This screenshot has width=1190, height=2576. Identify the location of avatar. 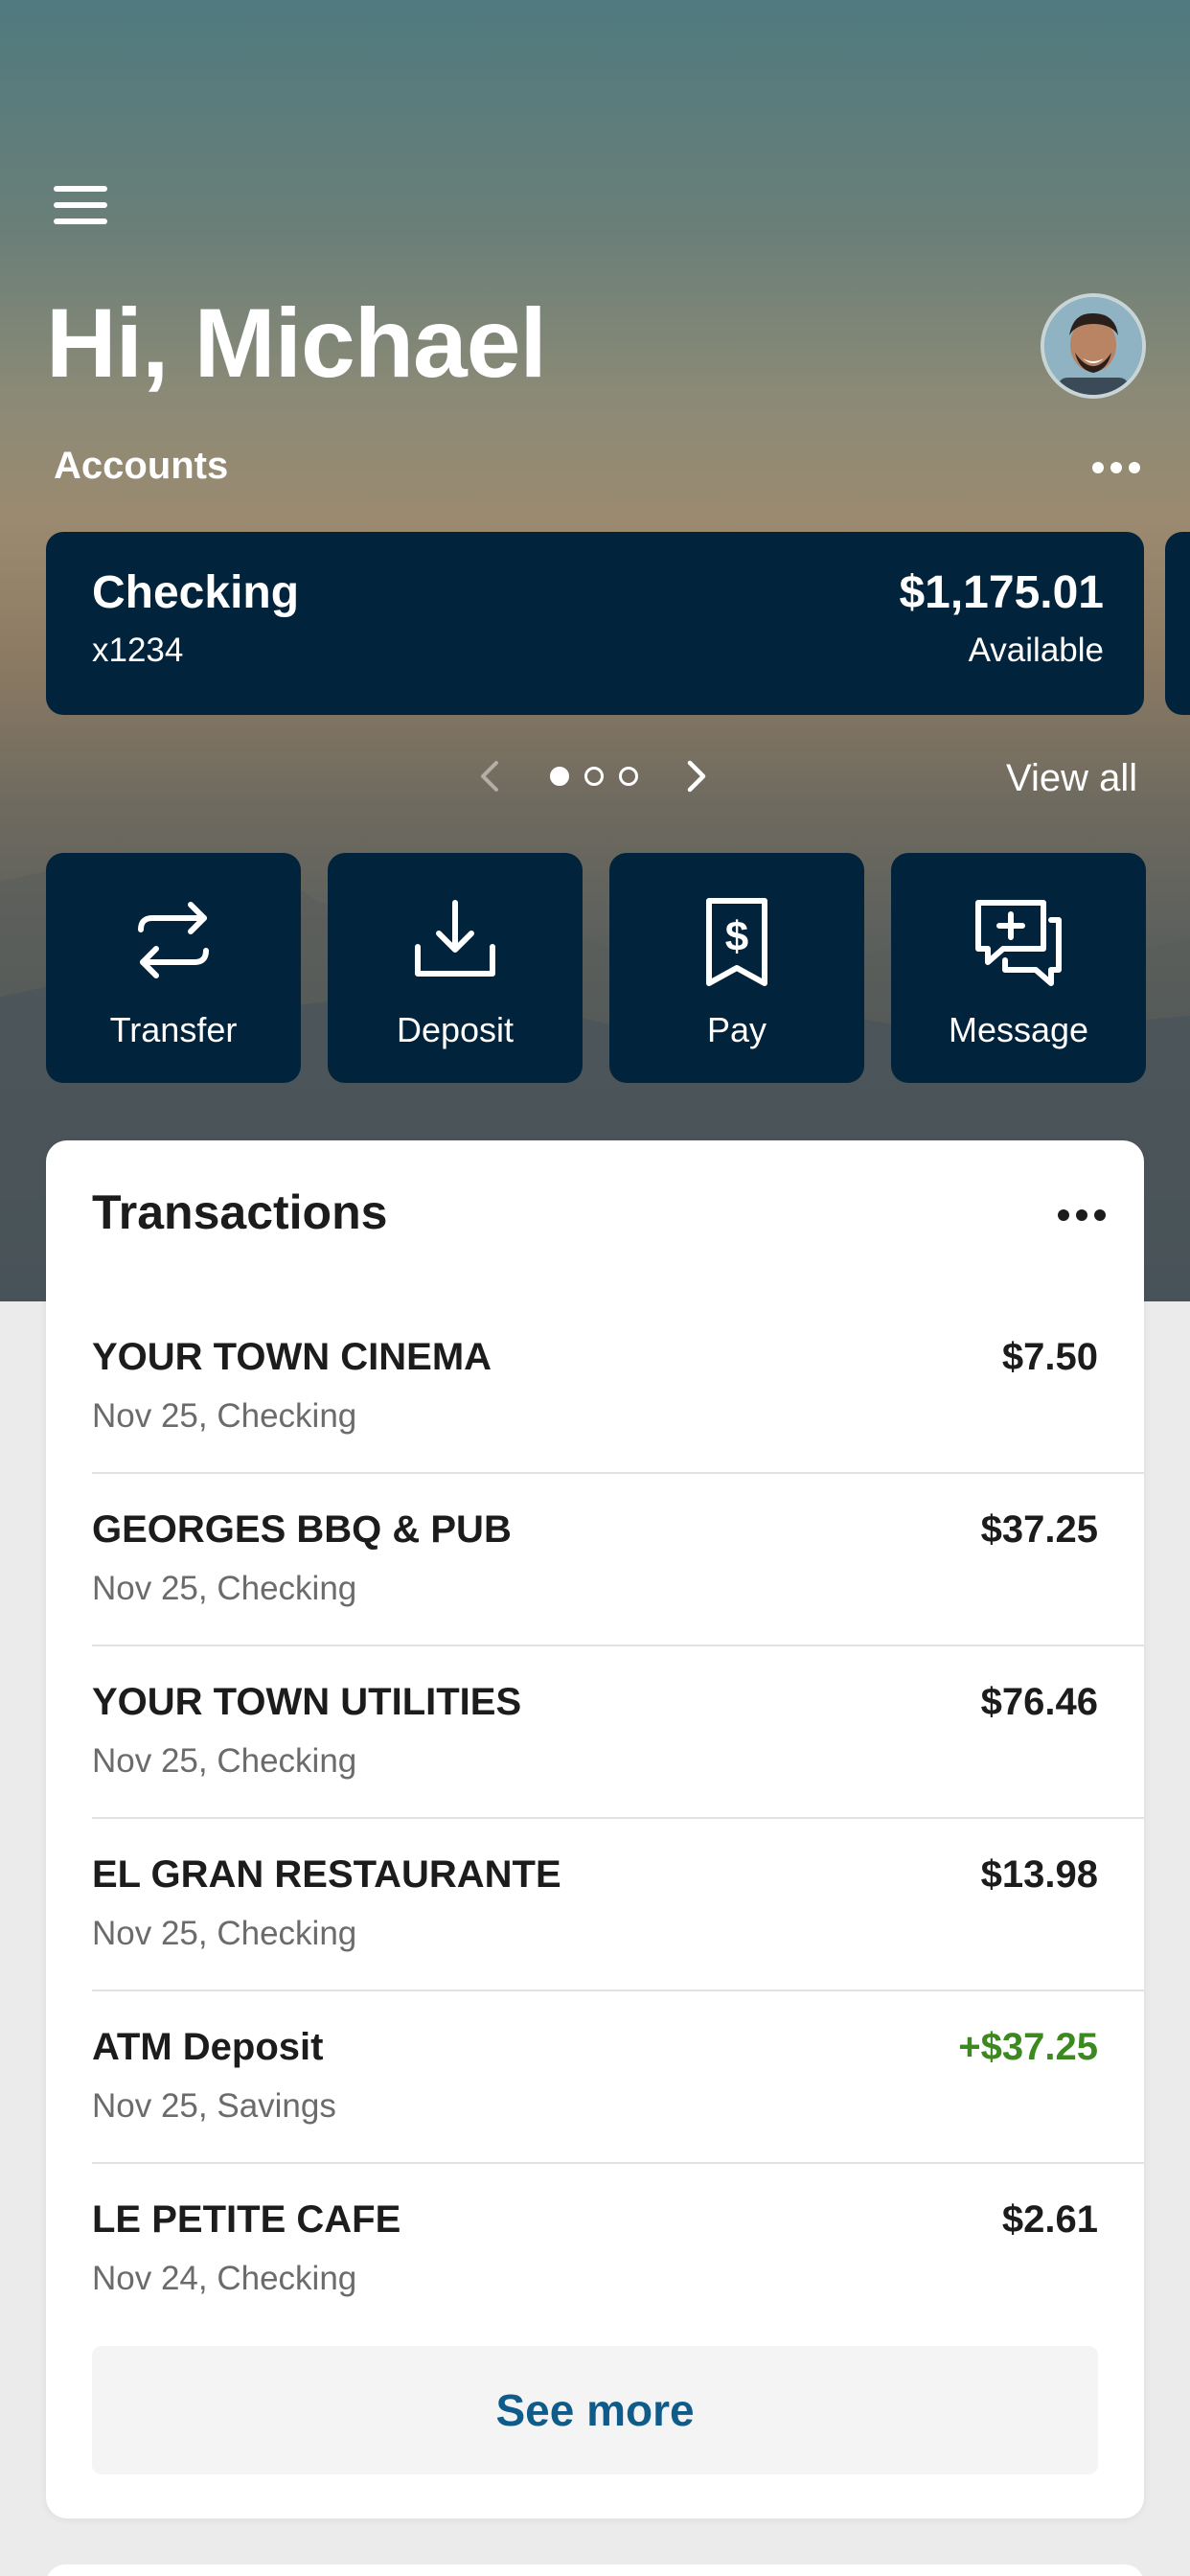
(1094, 346).